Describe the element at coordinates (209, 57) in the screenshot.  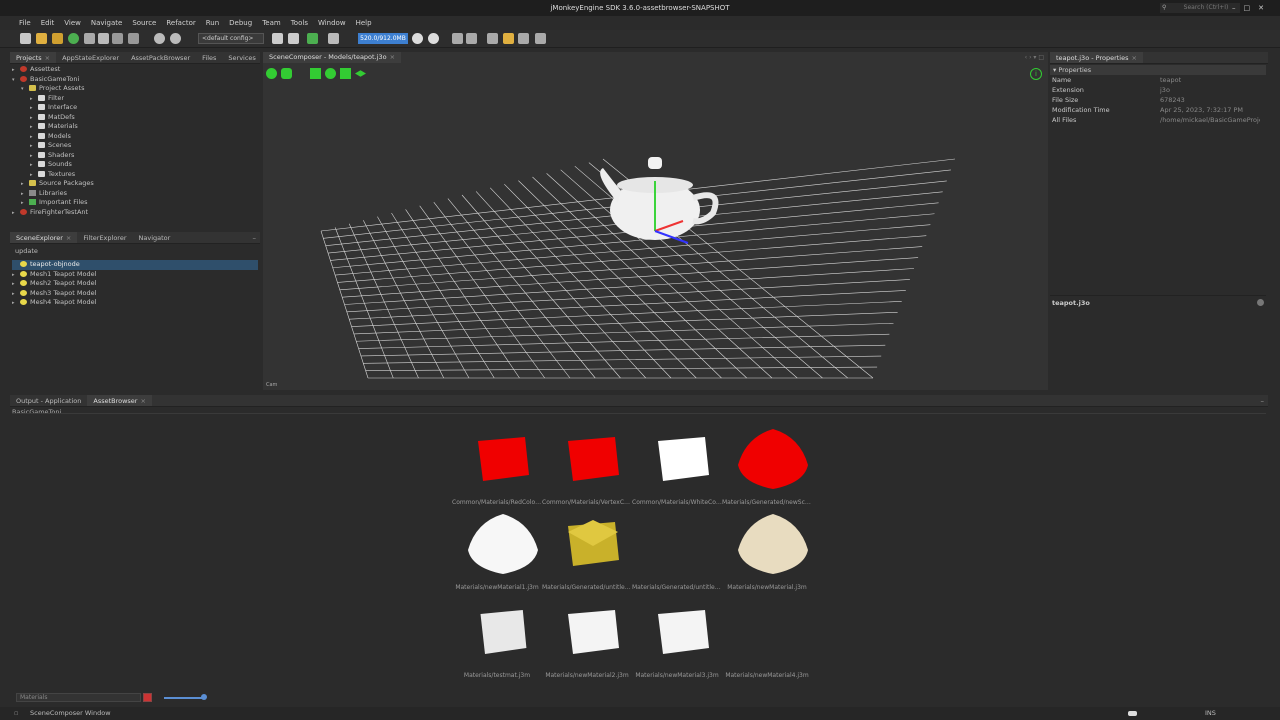
I see `tab-files: Files` at that location.